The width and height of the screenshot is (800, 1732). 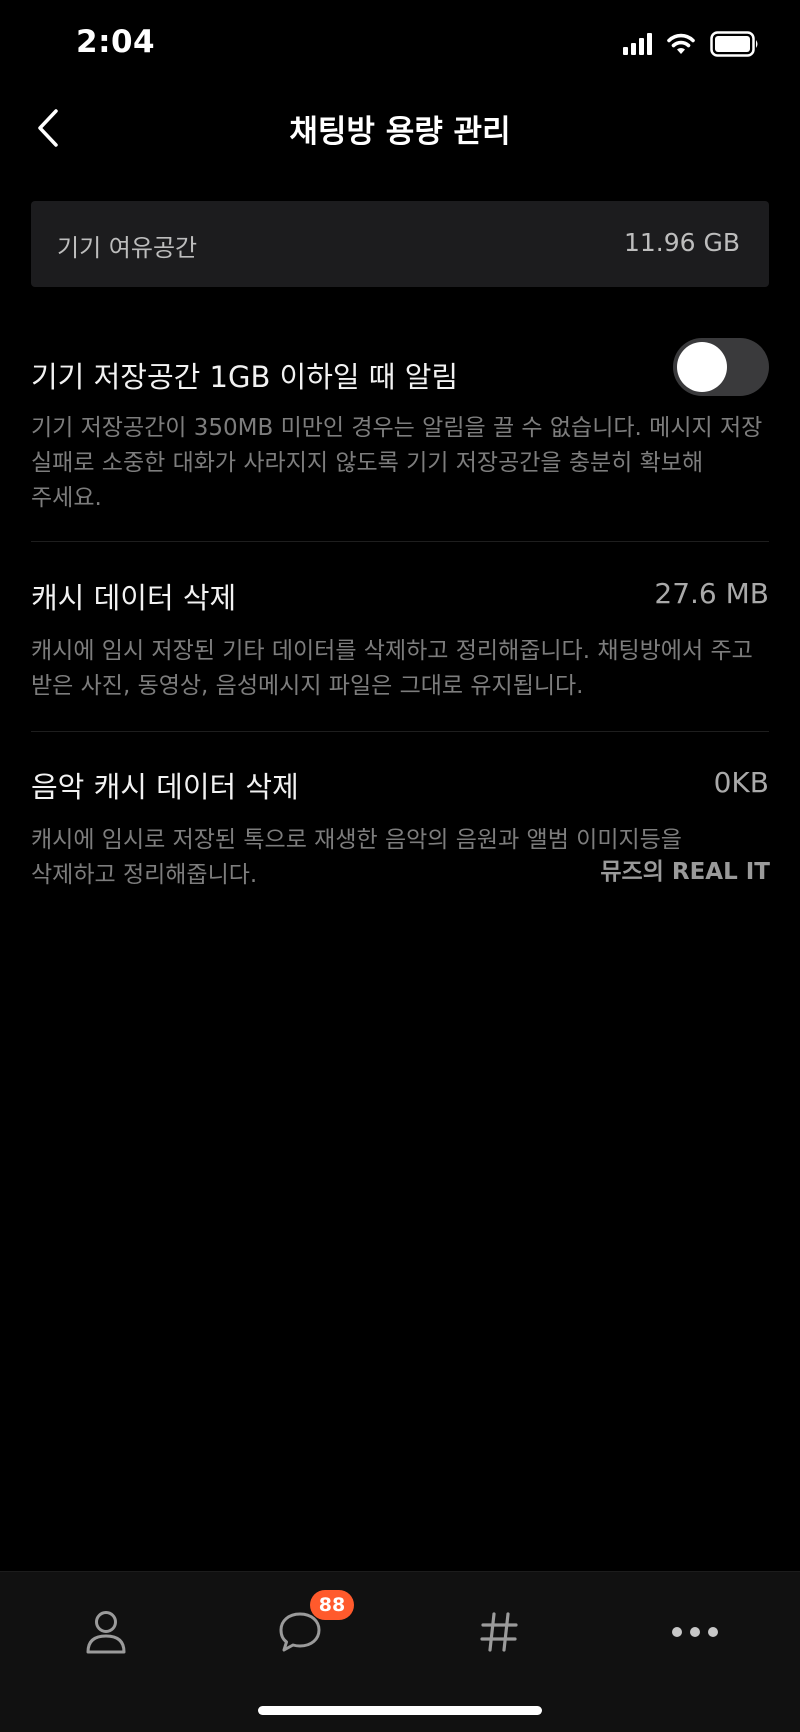 I want to click on tab-openchat, so click(x=499, y=1632).